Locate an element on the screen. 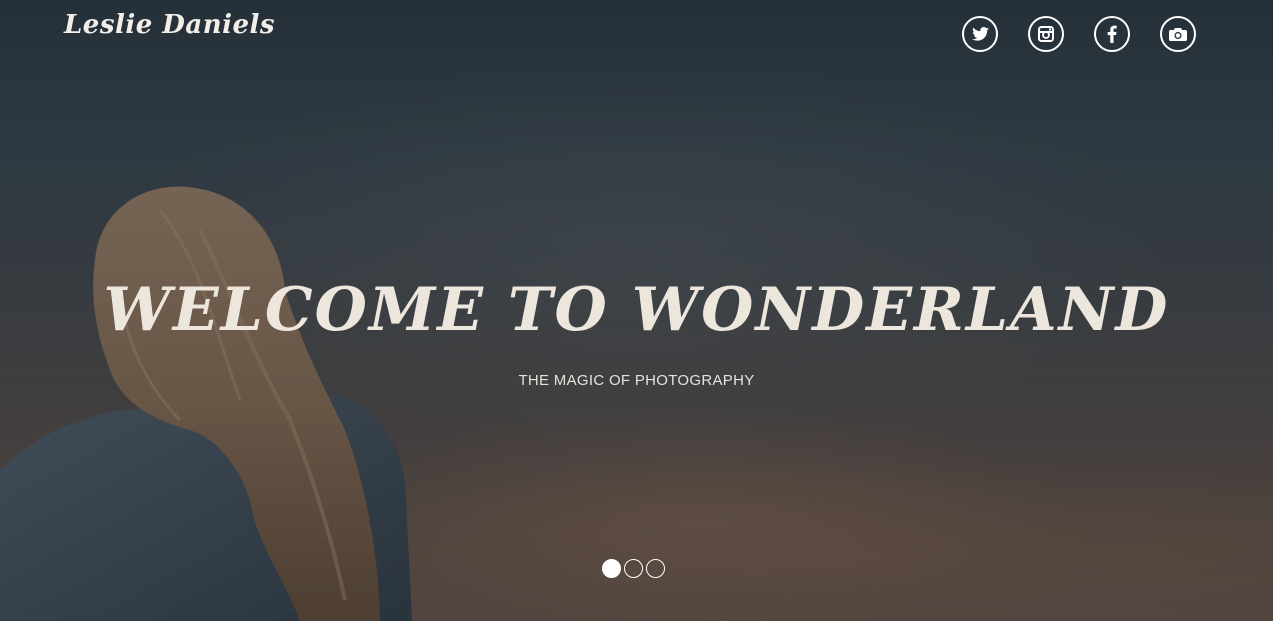 The image size is (1273, 621). slider-pagination is located at coordinates (633, 568).